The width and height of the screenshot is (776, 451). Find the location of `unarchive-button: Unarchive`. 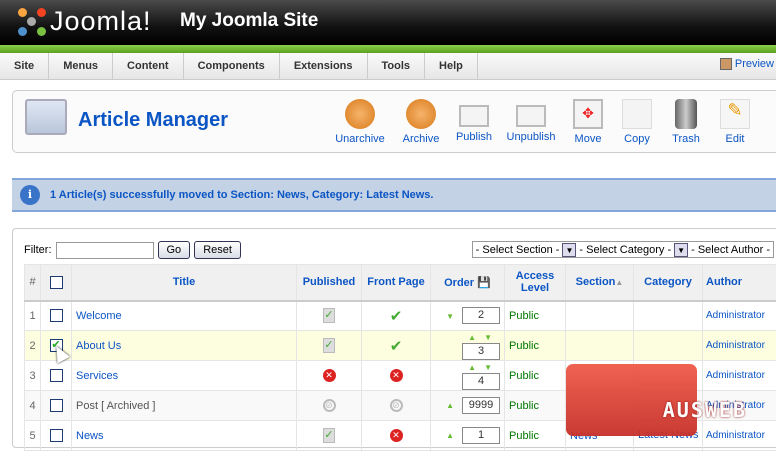

unarchive-button: Unarchive is located at coordinates (360, 122).